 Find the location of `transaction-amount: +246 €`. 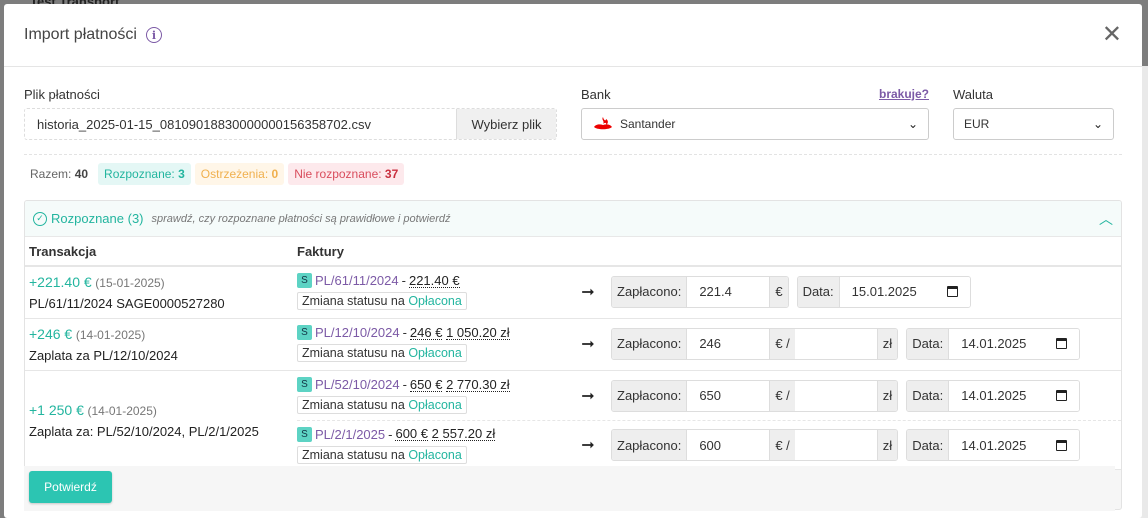

transaction-amount: +246 € is located at coordinates (51, 334).